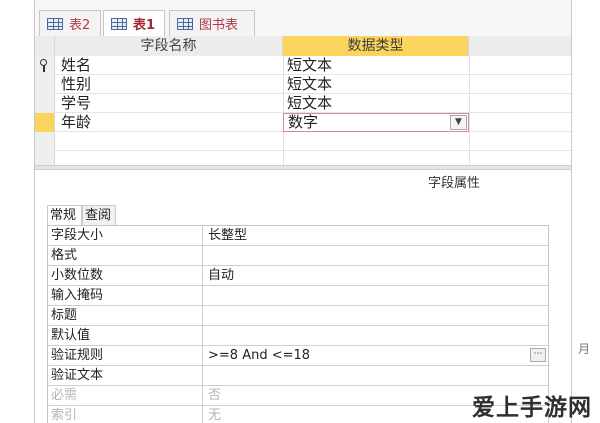  What do you see at coordinates (298, 296) in the screenshot?
I see `property-row: 输入掩码` at bounding box center [298, 296].